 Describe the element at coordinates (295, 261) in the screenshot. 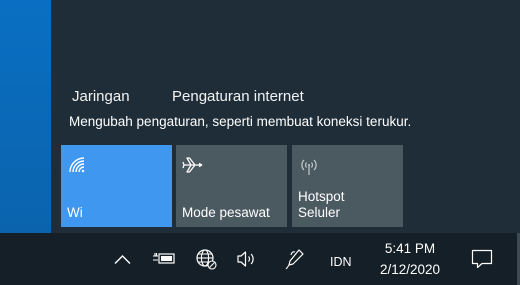

I see `pen-icon` at that location.